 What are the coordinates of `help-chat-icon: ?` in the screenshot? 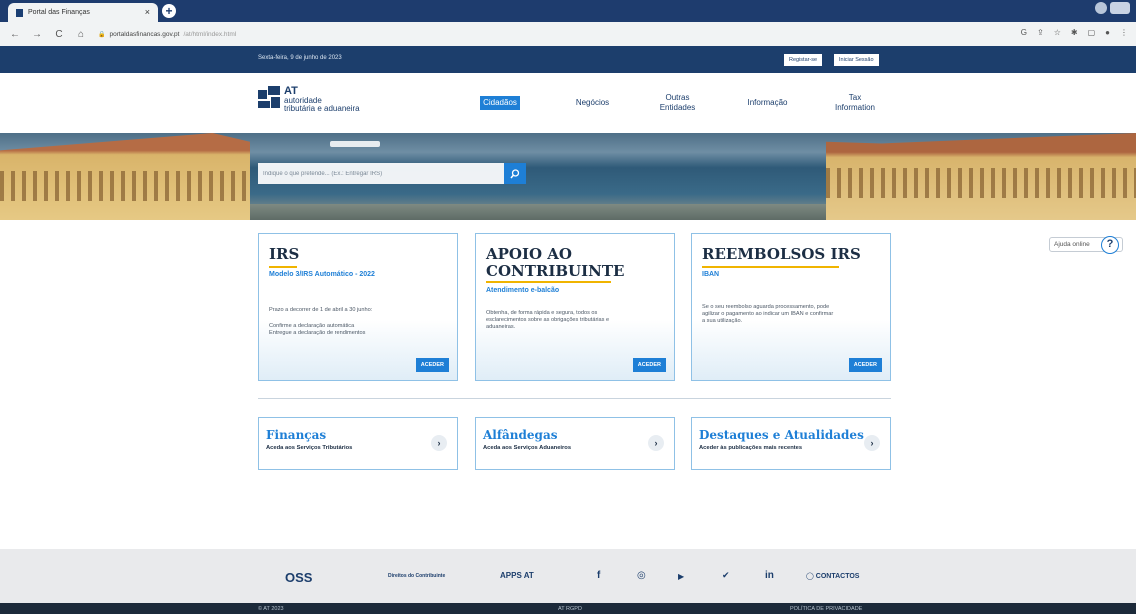 It's located at (1110, 245).